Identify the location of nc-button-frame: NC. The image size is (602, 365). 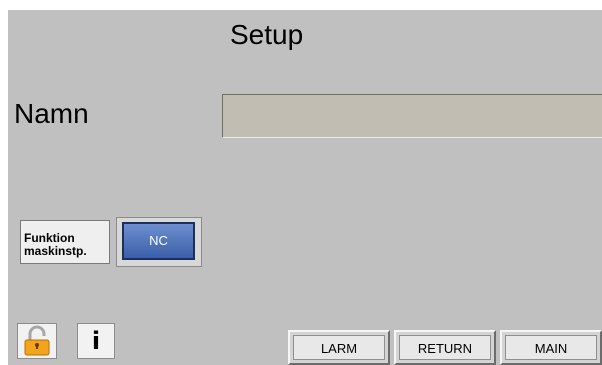
(159, 242).